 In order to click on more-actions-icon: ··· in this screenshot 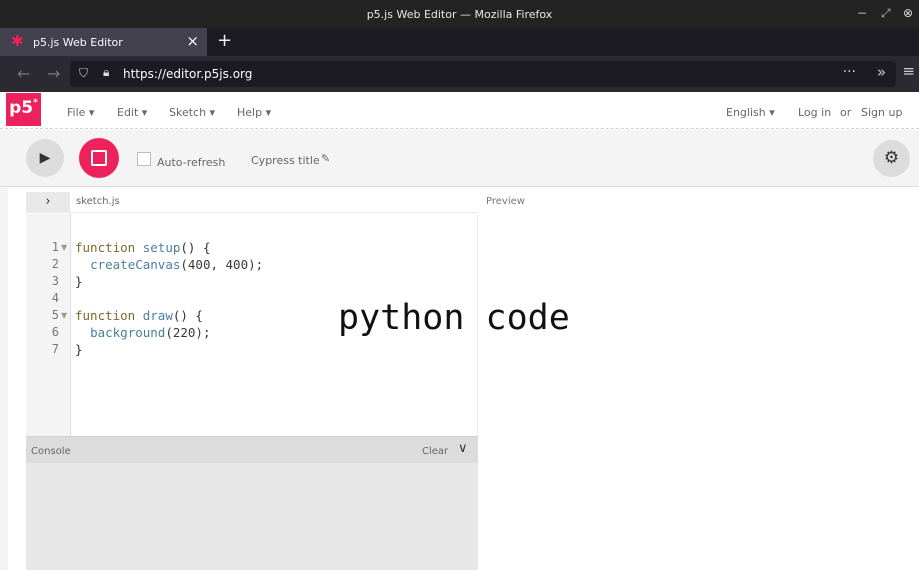, I will do `click(849, 72)`.